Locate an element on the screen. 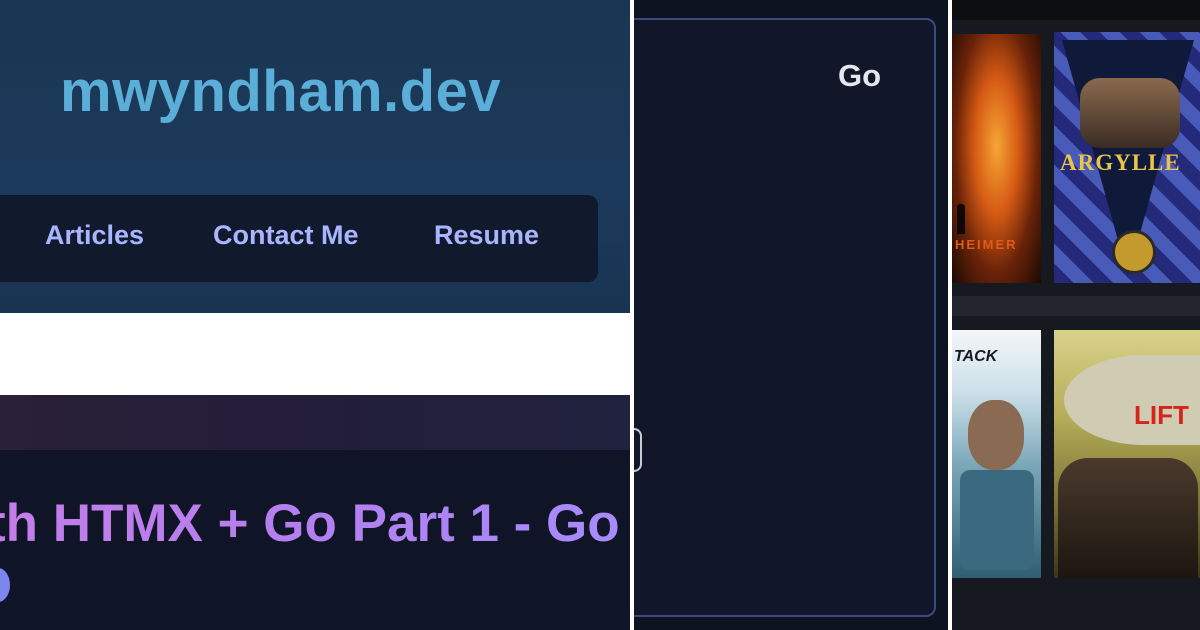  poster-title: ARGYLLE is located at coordinates (1120, 162).